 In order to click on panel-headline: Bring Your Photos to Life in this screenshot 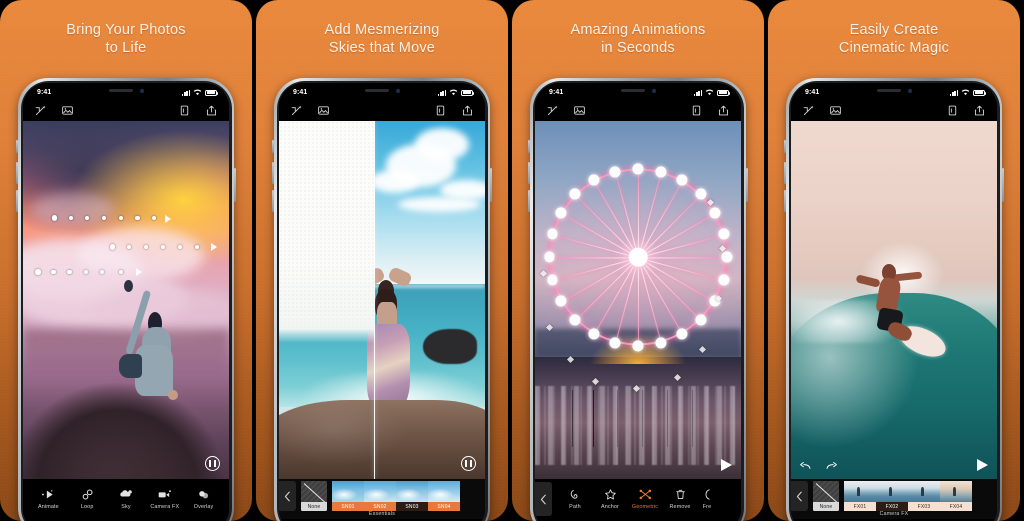, I will do `click(126, 28)`.